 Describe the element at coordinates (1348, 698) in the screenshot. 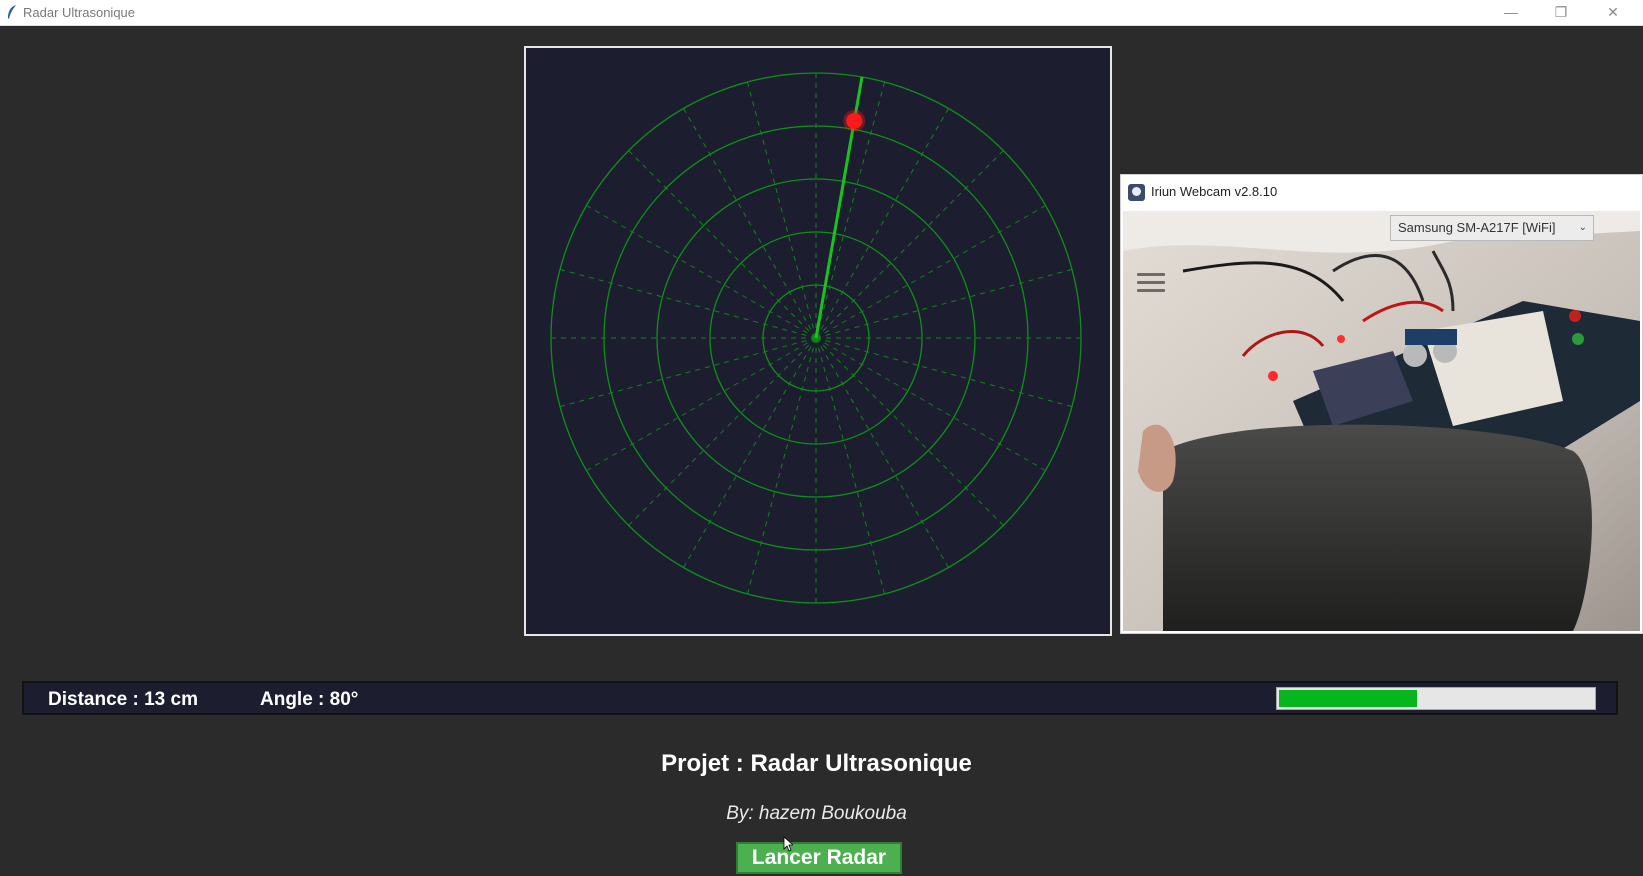

I see `progress-fill` at that location.